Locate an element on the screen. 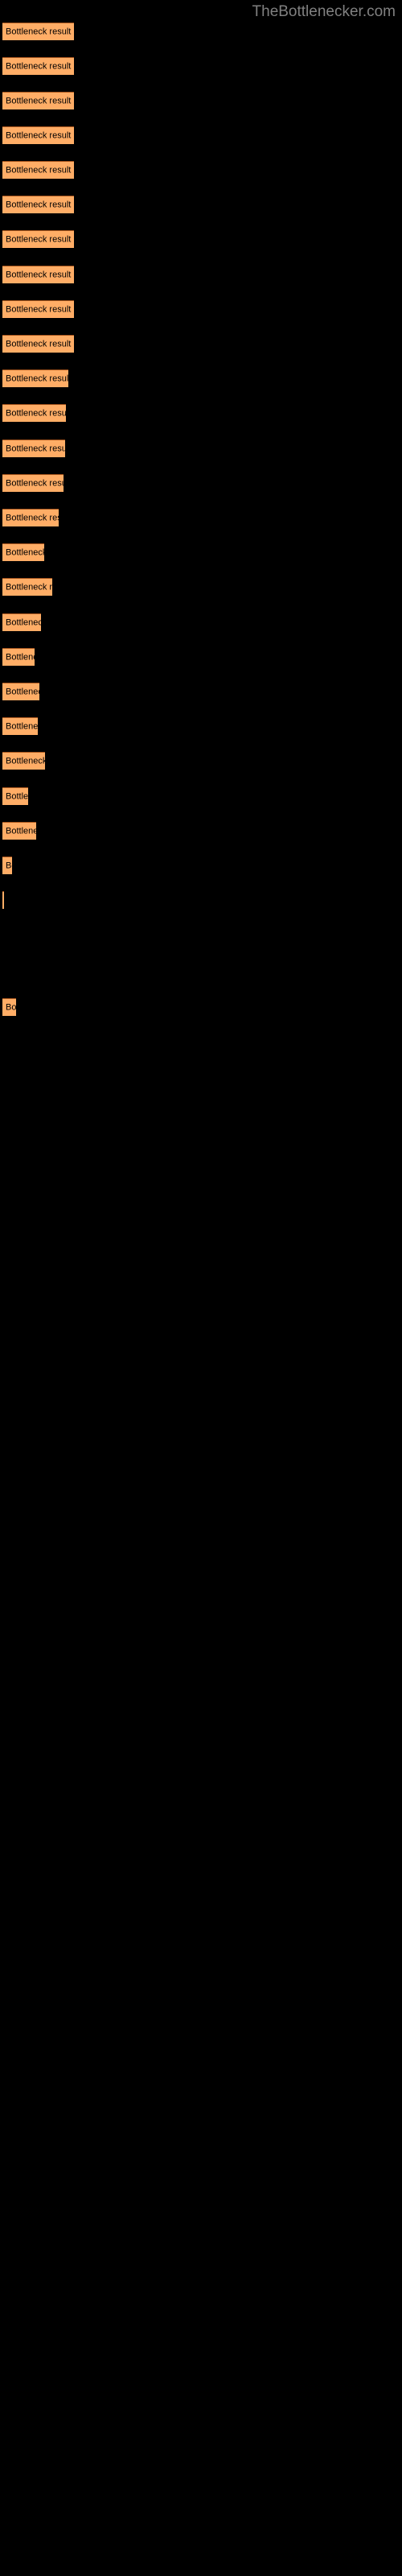 The height and width of the screenshot is (2576, 402). bar-hairline is located at coordinates (3, 900).